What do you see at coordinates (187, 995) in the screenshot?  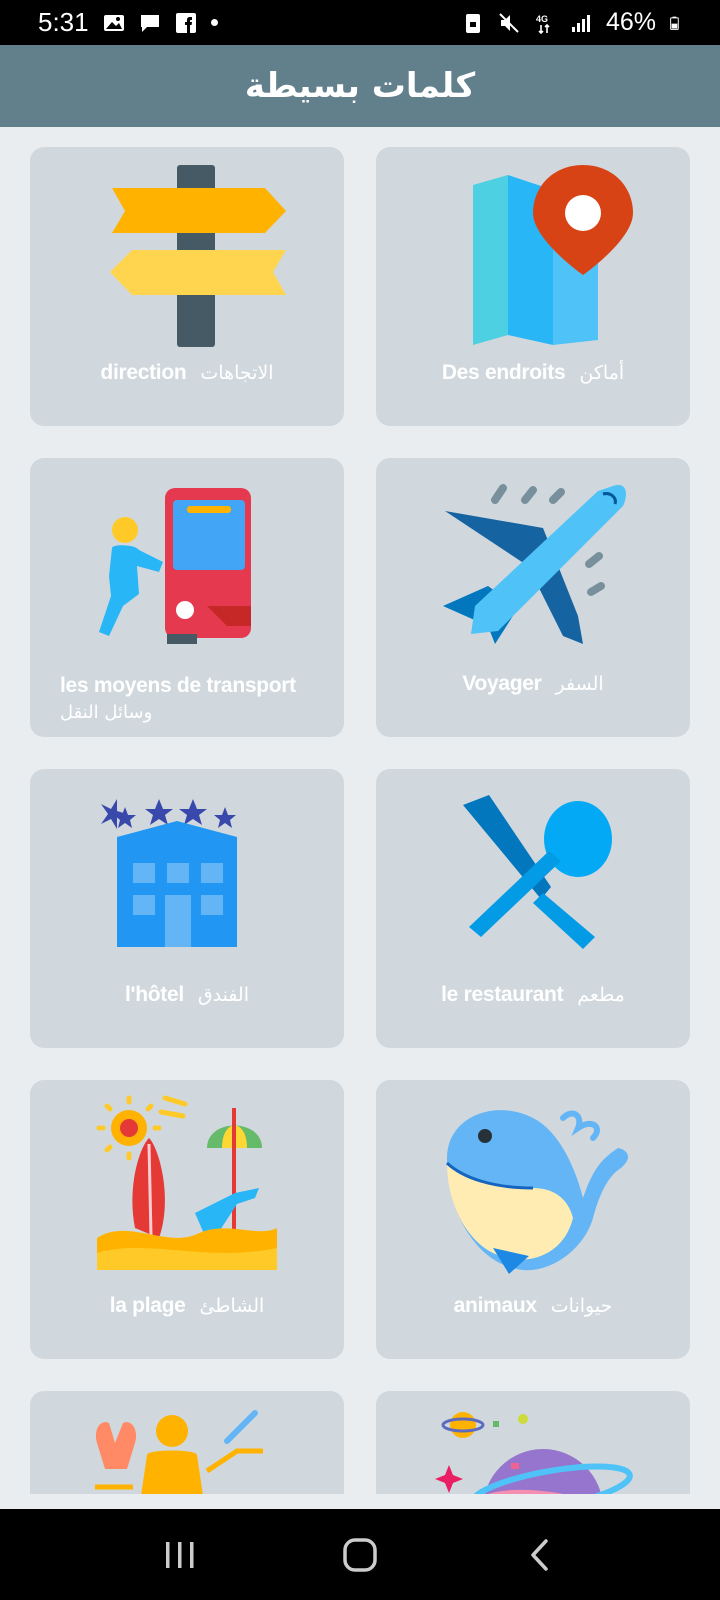 I see `category-label: l'hôtel الفندق` at bounding box center [187, 995].